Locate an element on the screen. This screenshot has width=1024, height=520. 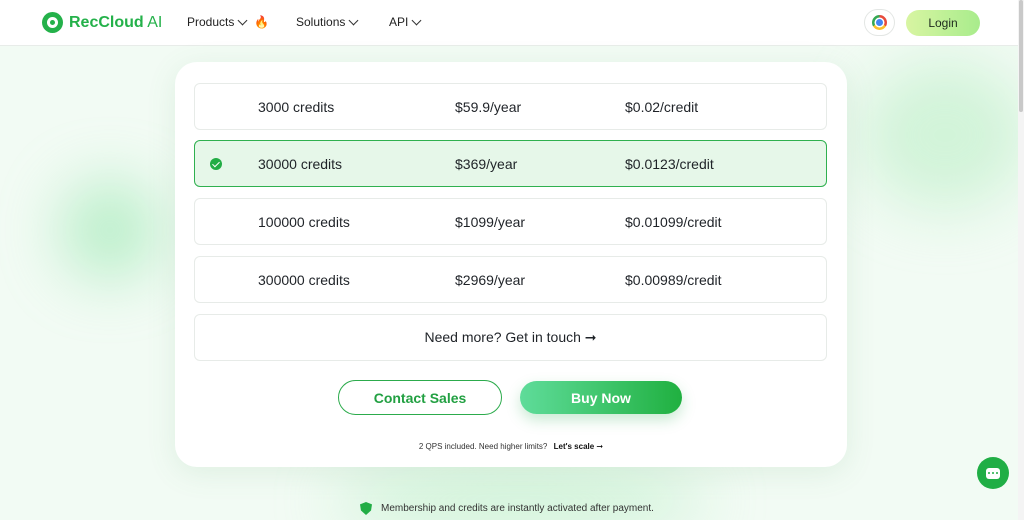
nav-products: Products 🔥 is located at coordinates (228, 22).